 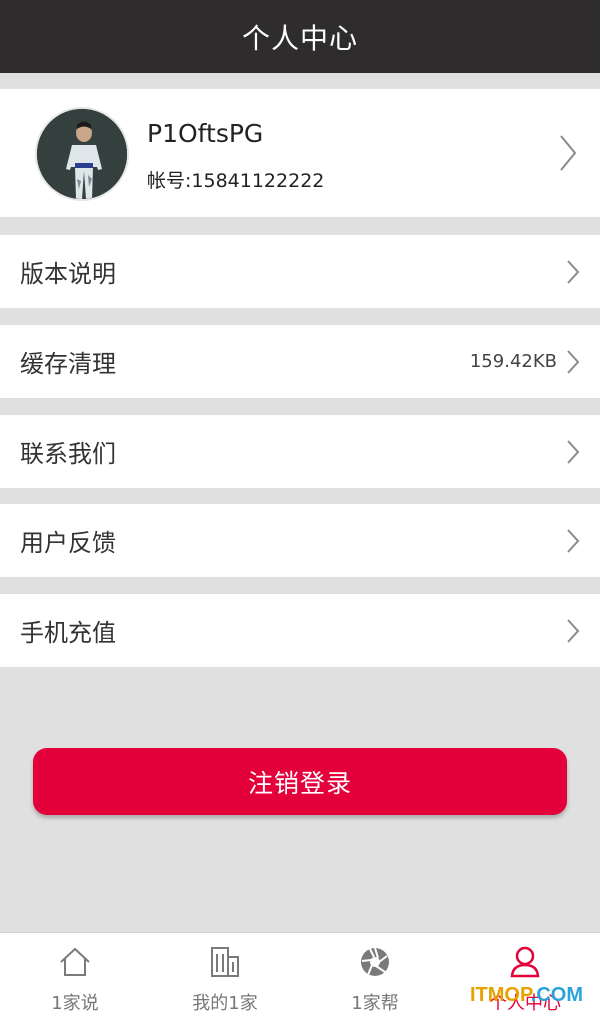 What do you see at coordinates (500, 995) in the screenshot?
I see `watermark-part-1: ITMOP` at bounding box center [500, 995].